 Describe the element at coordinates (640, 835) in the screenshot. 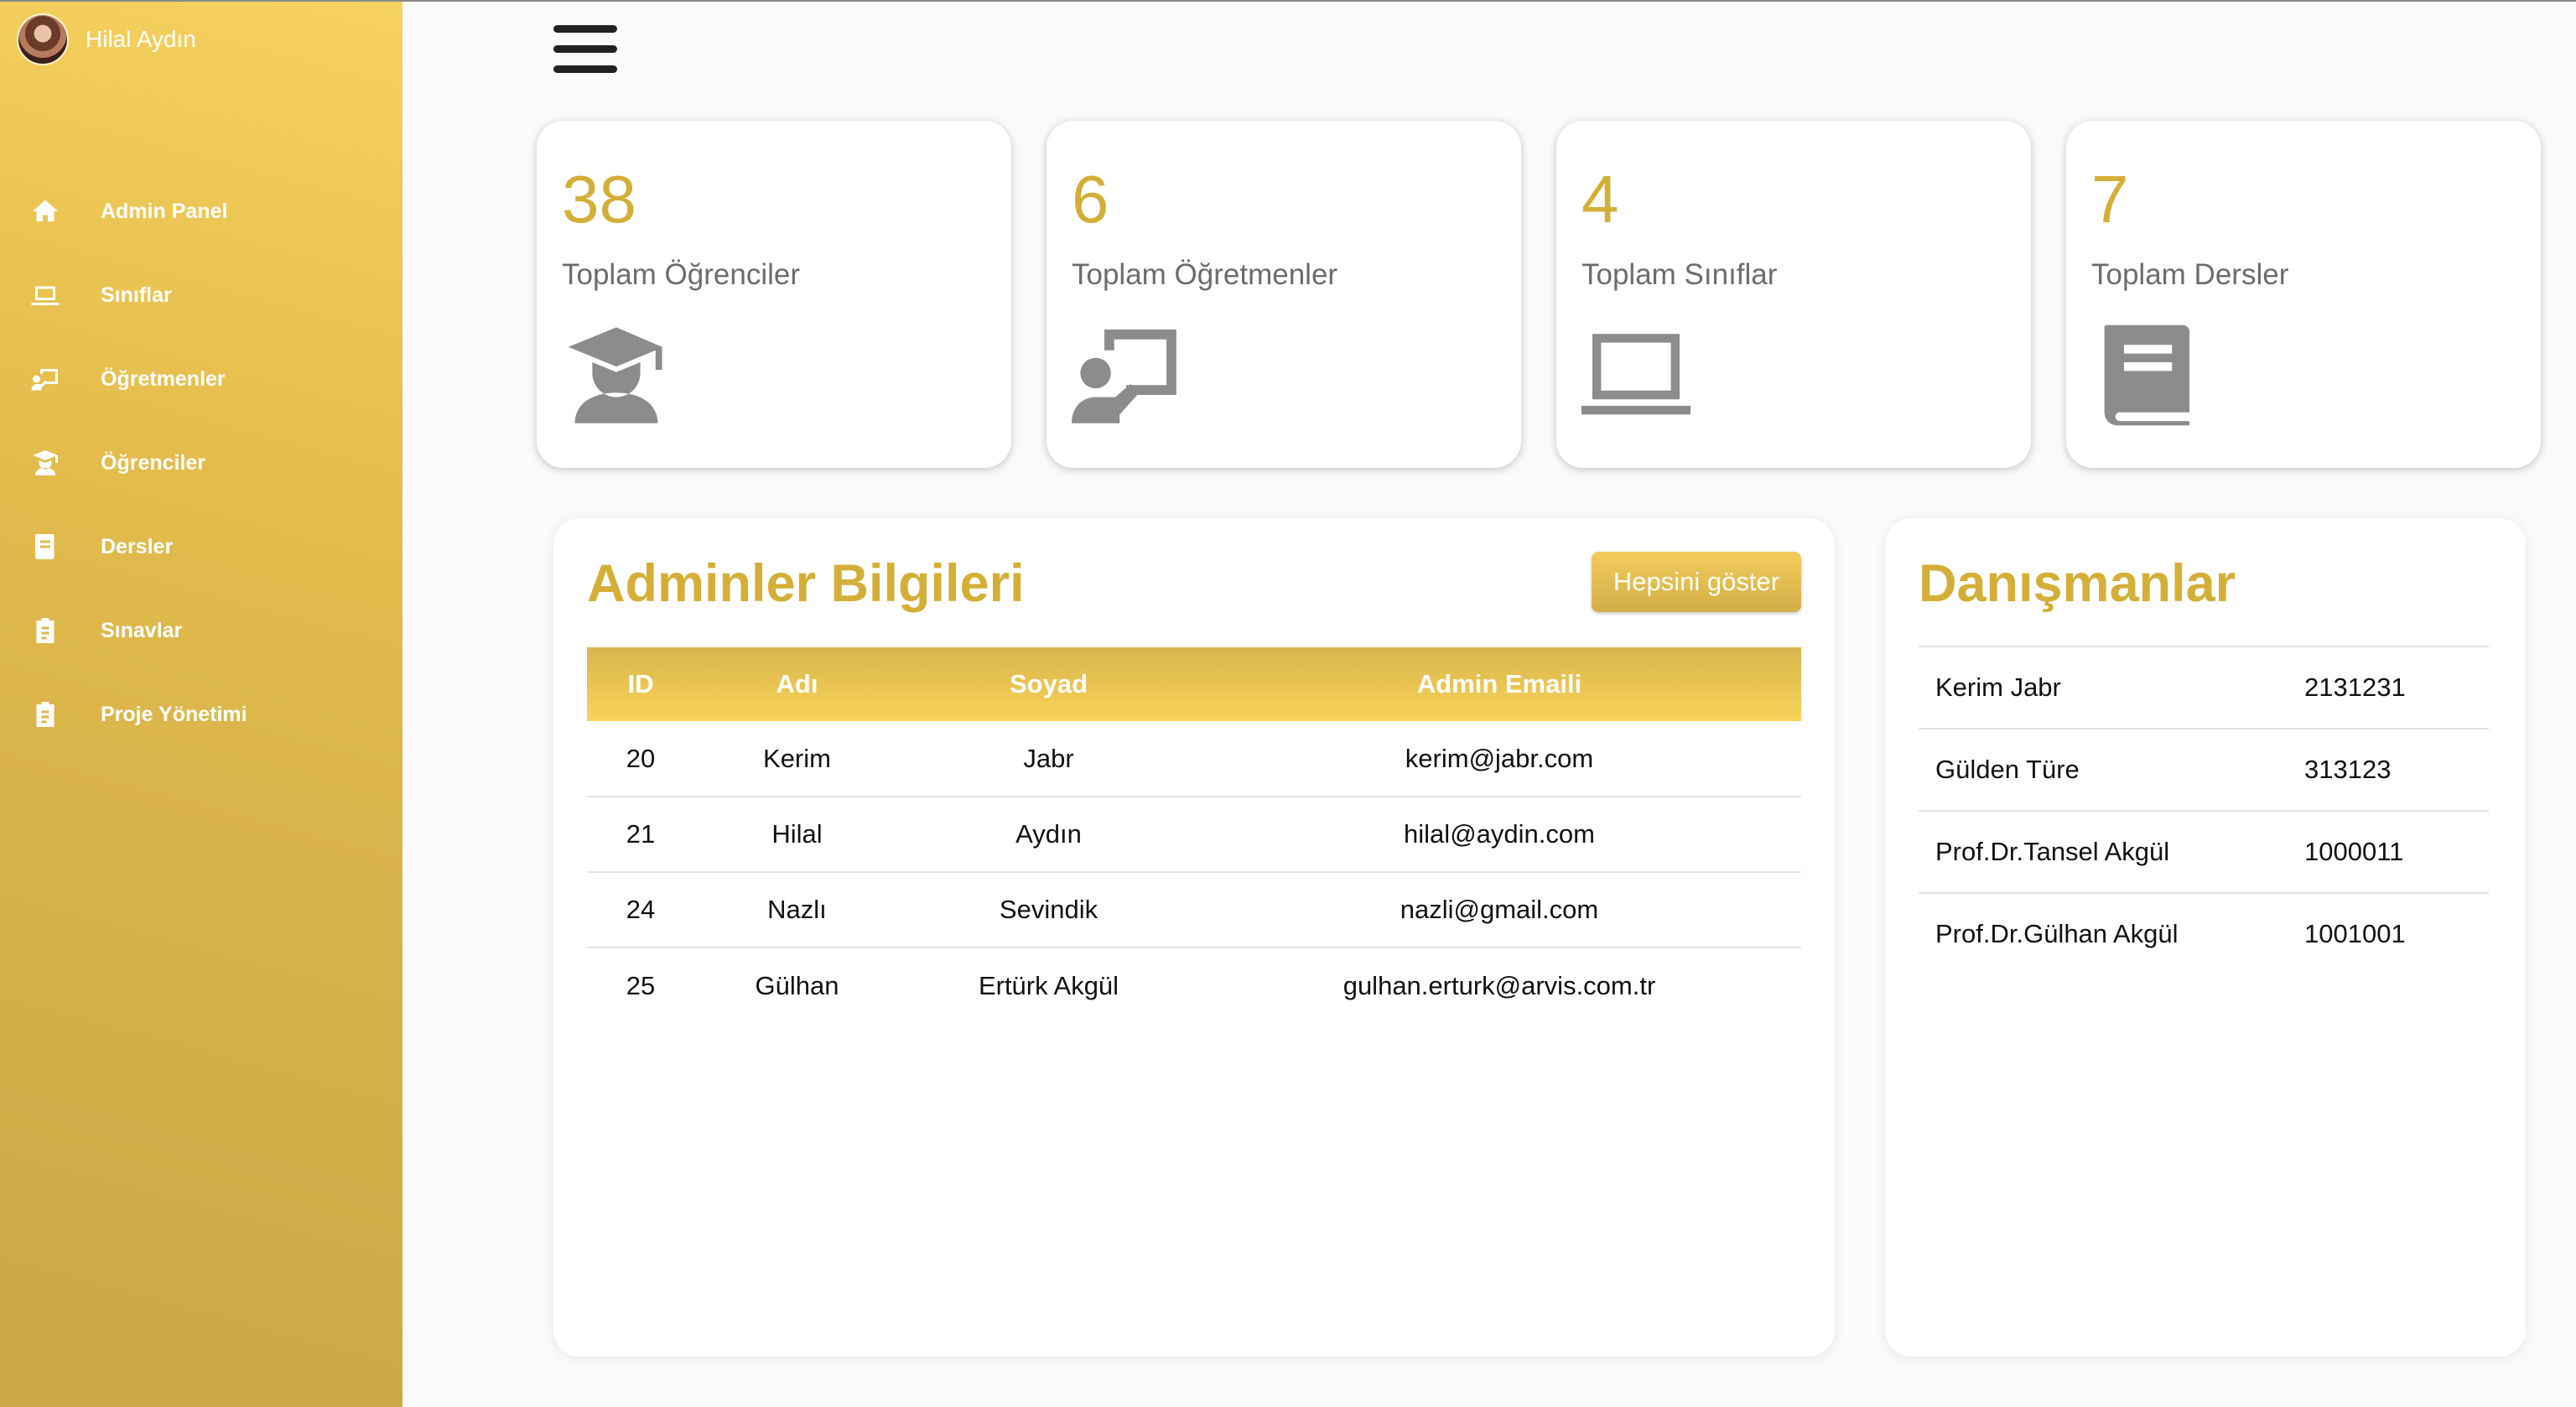

I see `cell-id: 21` at that location.